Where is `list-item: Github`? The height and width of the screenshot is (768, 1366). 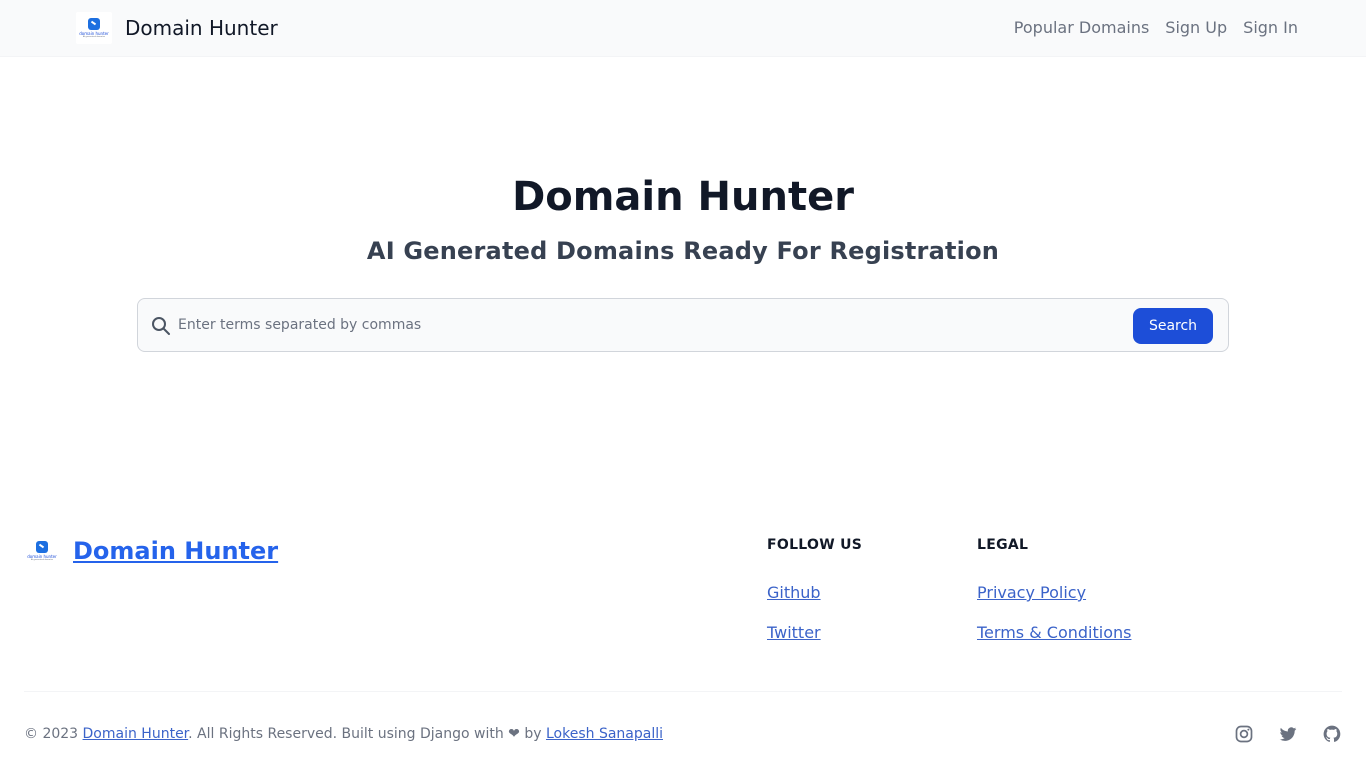
list-item: Github is located at coordinates (814, 602).